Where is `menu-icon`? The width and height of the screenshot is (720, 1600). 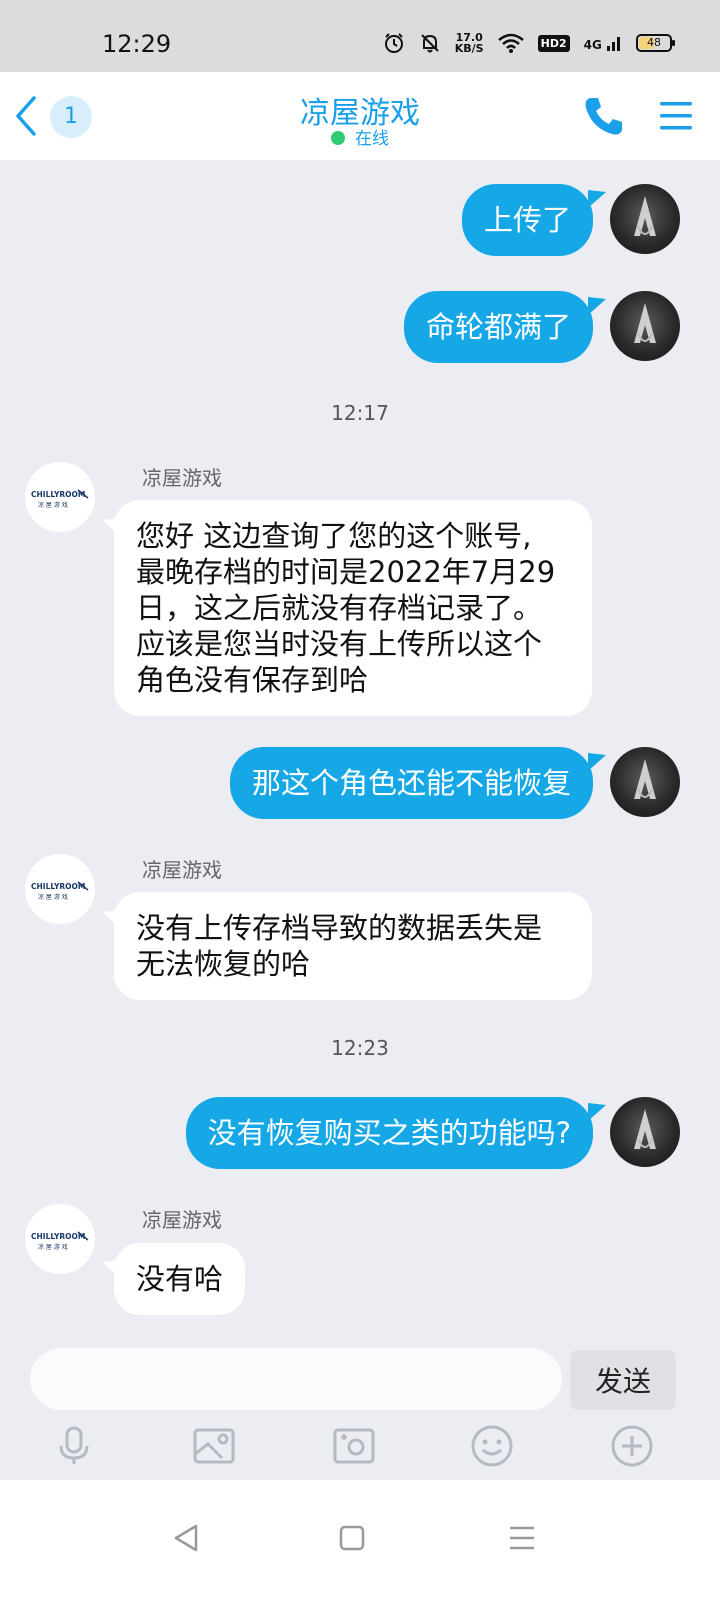
menu-icon is located at coordinates (676, 116).